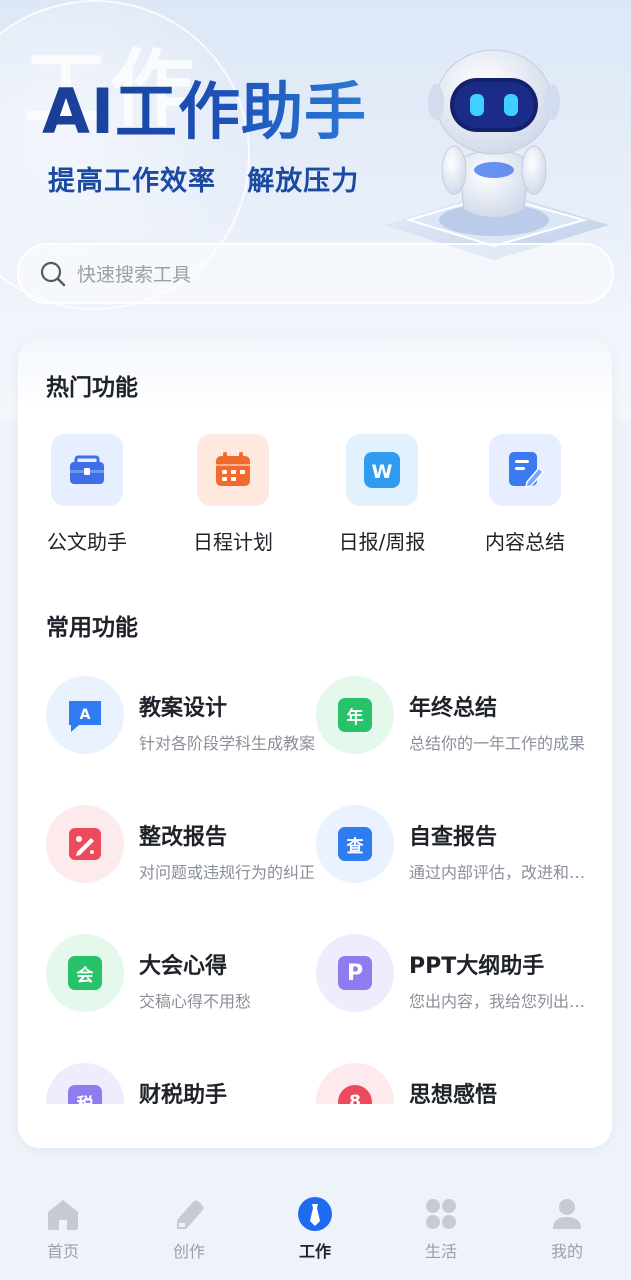 The width and height of the screenshot is (631, 1280). What do you see at coordinates (498, 1001) in the screenshot?
I see `common-item-desc: 您出内容，我给您列出大纲` at bounding box center [498, 1001].